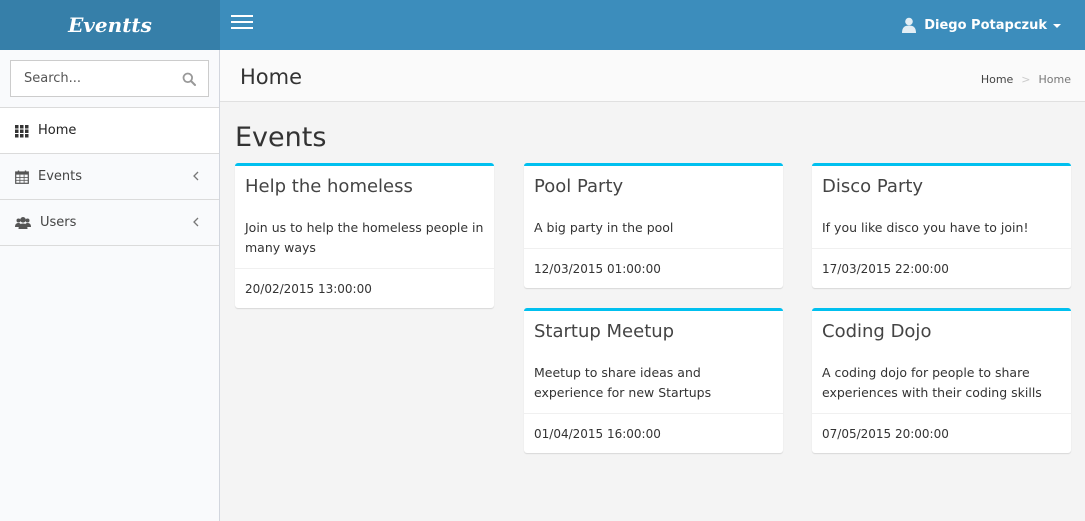  I want to click on breadcrumb: Home > Home, so click(1026, 79).